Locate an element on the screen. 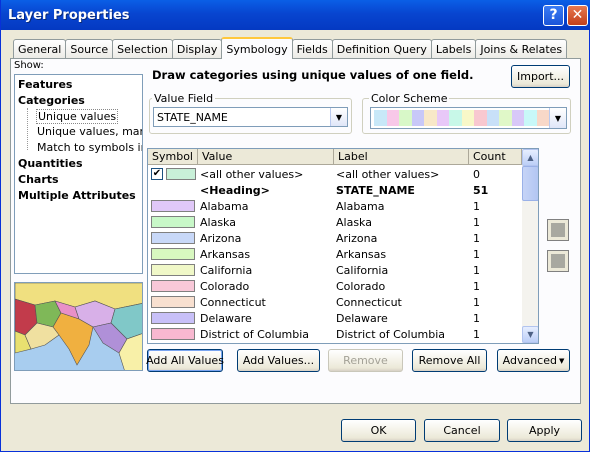 This screenshot has width=590, height=452. tree-item-quantities: Quantities is located at coordinates (50, 163).